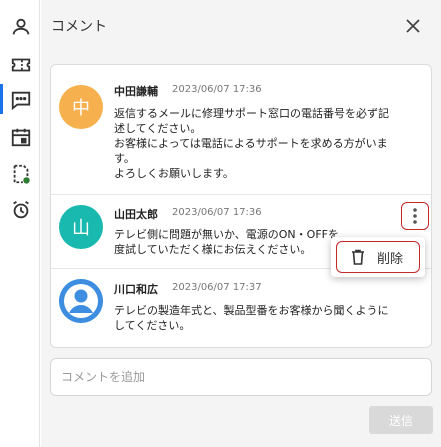  Describe the element at coordinates (124, 158) in the screenshot. I see `comment-line: す。` at that location.